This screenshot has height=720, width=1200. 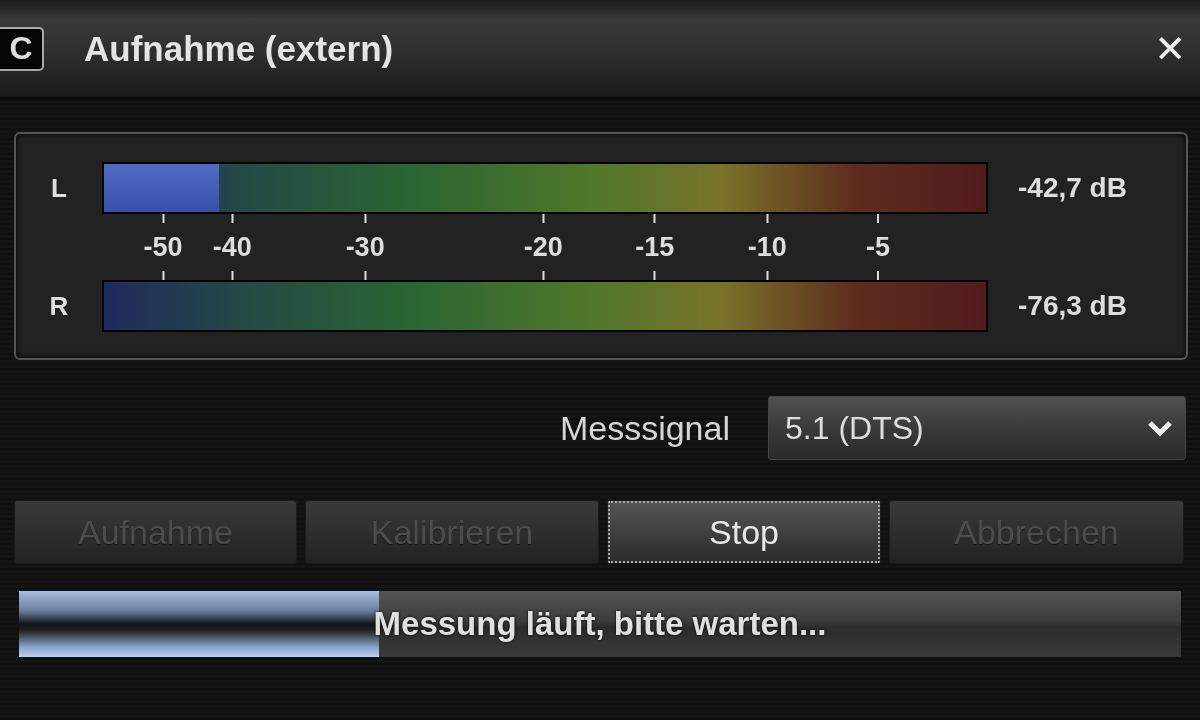 What do you see at coordinates (59, 188) in the screenshot?
I see `channel-label: L` at bounding box center [59, 188].